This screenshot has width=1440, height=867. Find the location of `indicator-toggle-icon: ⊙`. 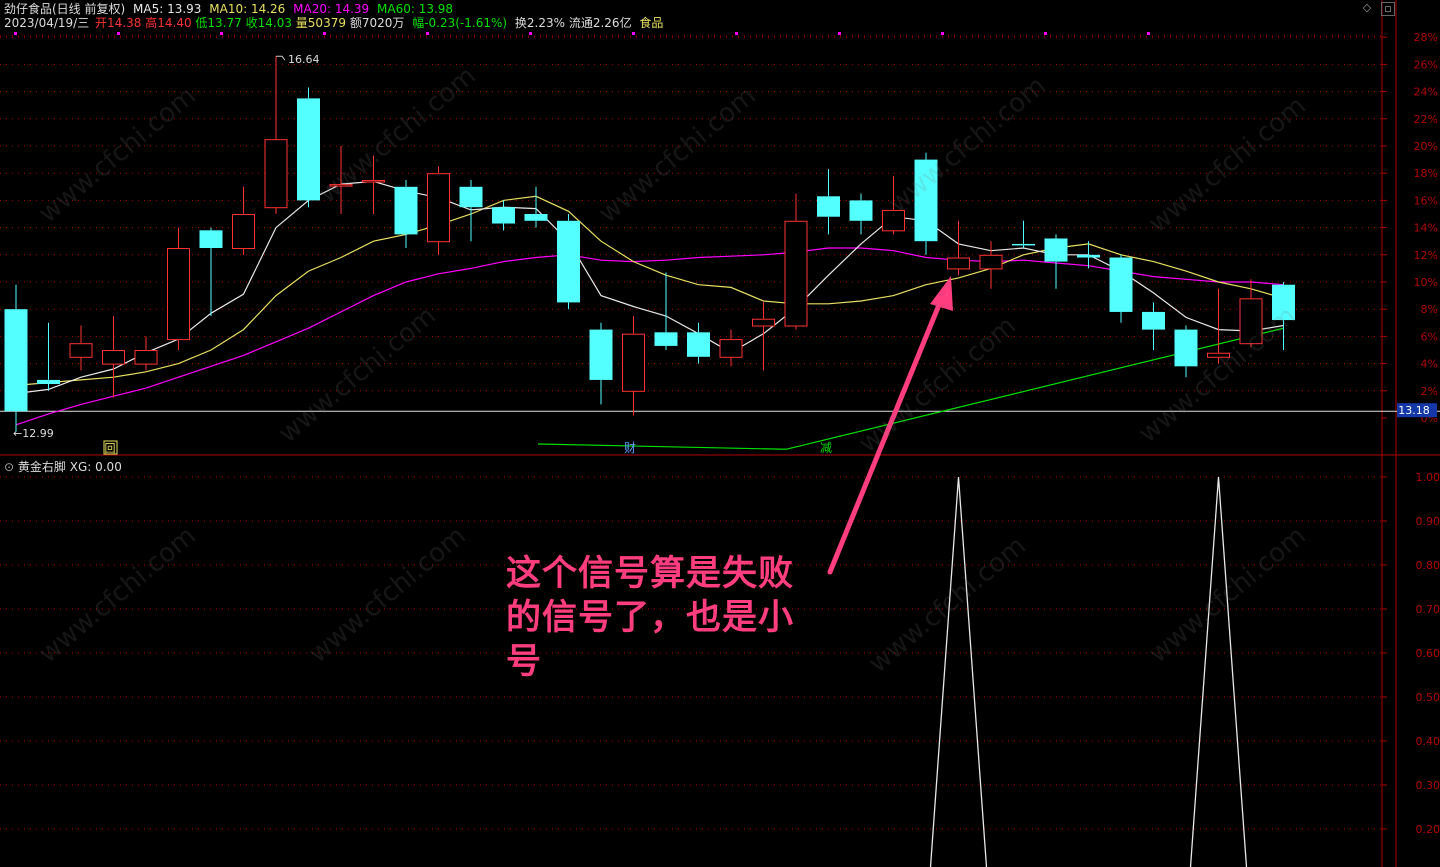

indicator-toggle-icon: ⊙ is located at coordinates (9, 467).